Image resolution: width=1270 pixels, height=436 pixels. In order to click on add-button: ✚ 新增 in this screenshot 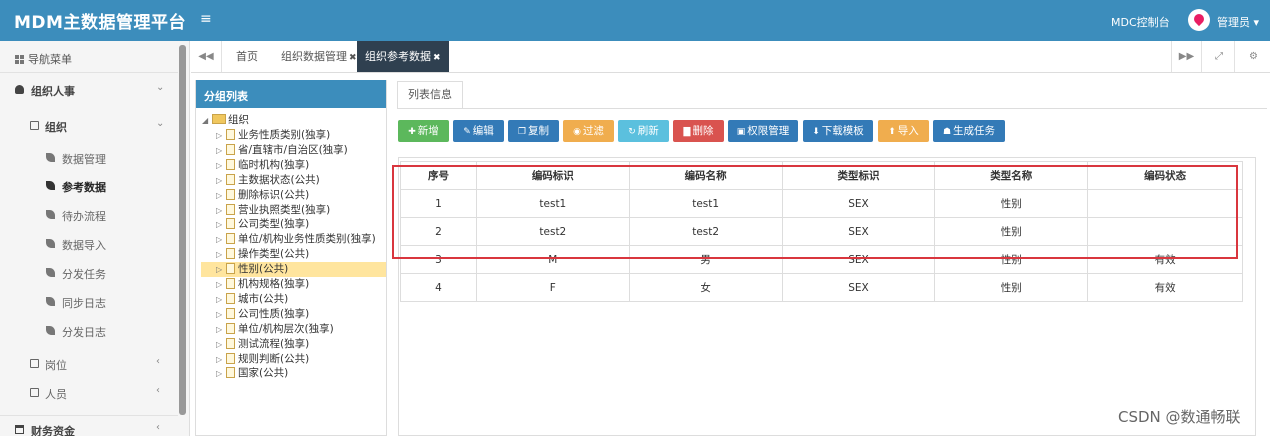, I will do `click(423, 131)`.